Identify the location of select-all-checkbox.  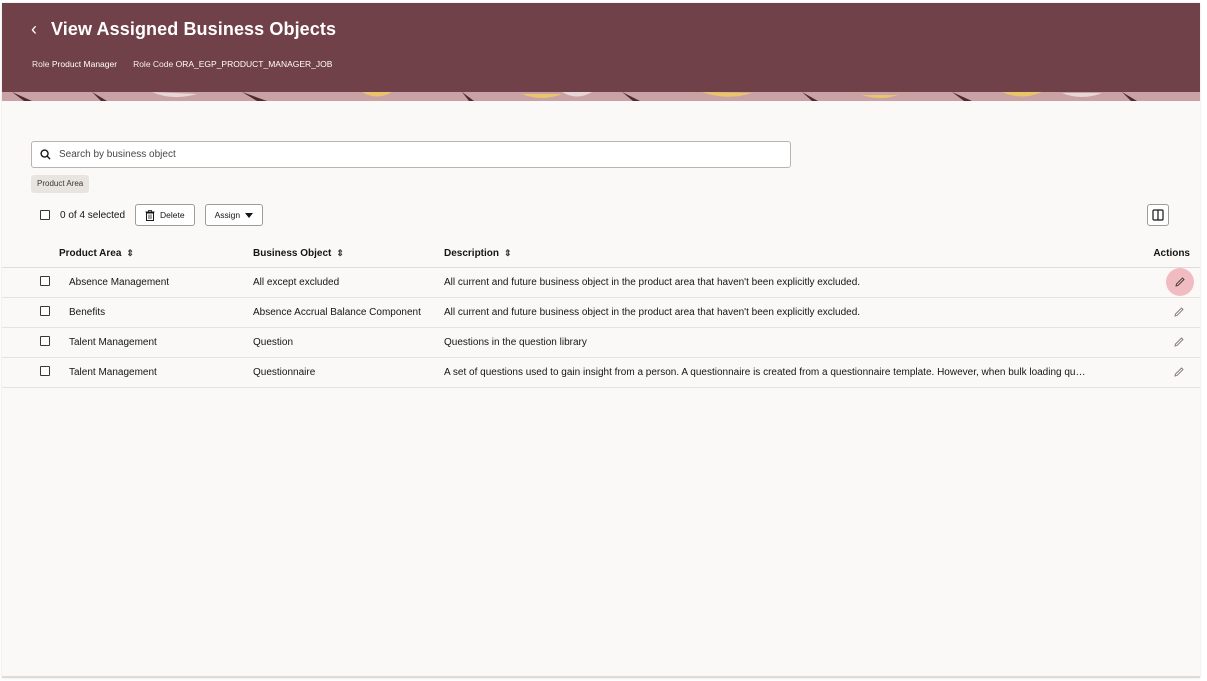
(45, 215).